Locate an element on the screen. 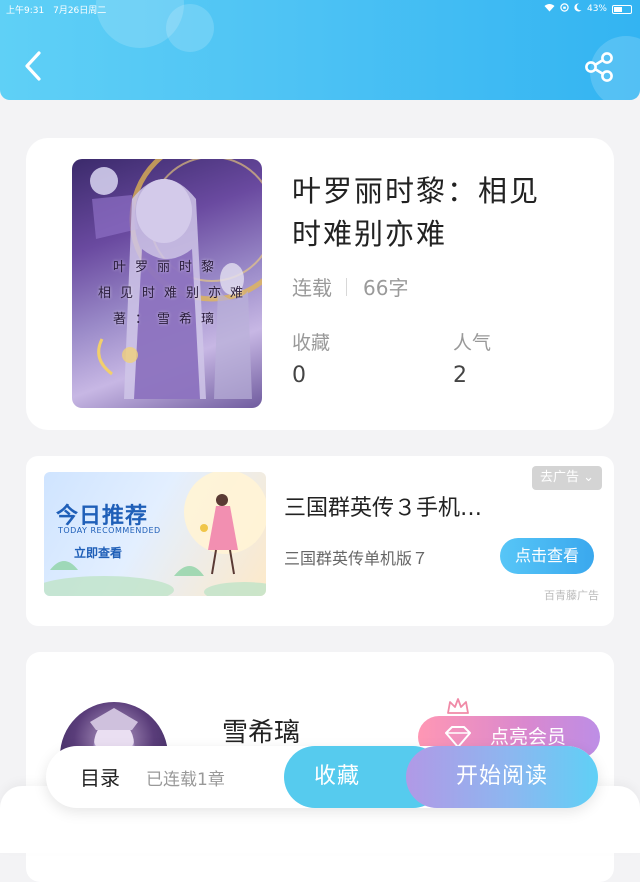 The height and width of the screenshot is (882, 640). word-count: 66字 is located at coordinates (386, 288).